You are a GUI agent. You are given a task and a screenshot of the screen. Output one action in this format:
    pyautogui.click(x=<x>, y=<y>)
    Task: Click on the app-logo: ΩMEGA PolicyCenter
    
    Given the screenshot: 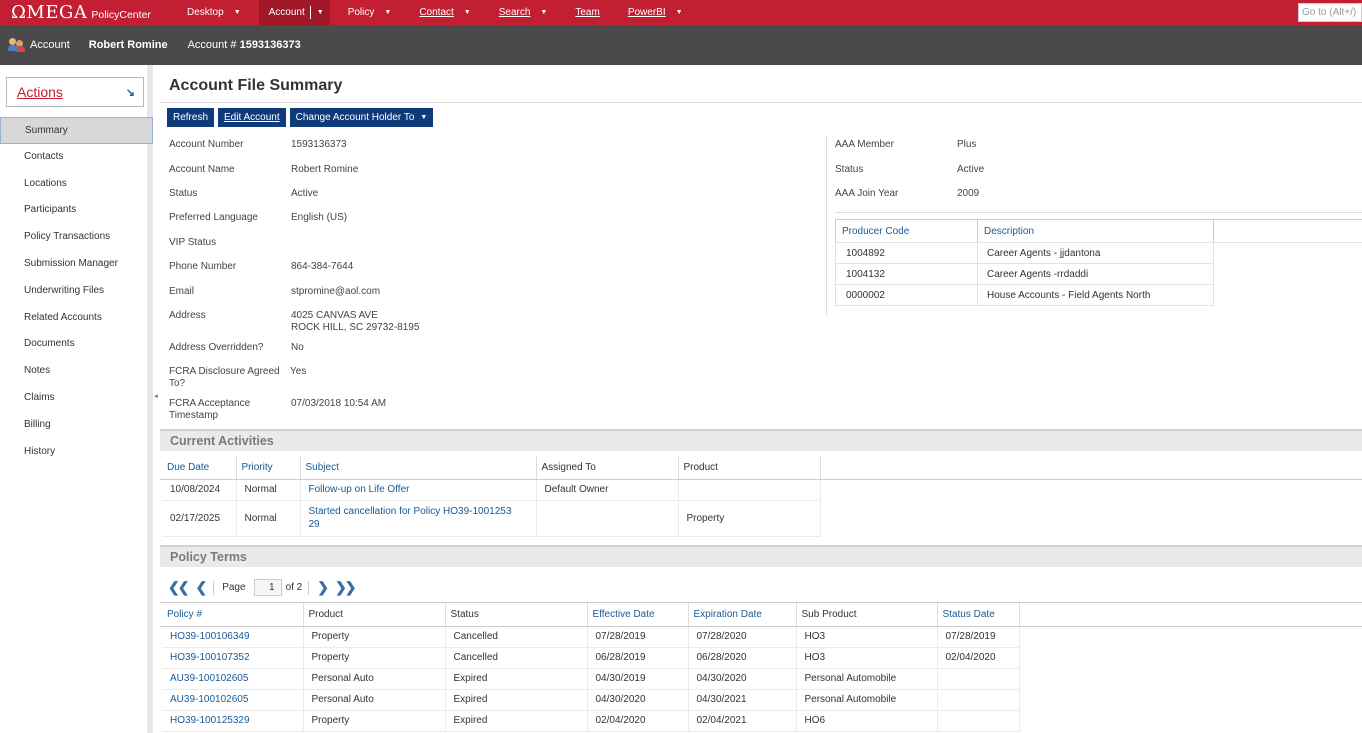 What is the action you would take?
    pyautogui.click(x=86, y=12)
    